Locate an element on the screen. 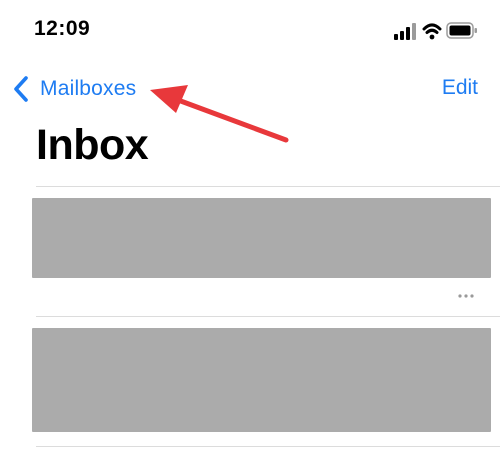 The image size is (500, 450). title-divider is located at coordinates (268, 186).